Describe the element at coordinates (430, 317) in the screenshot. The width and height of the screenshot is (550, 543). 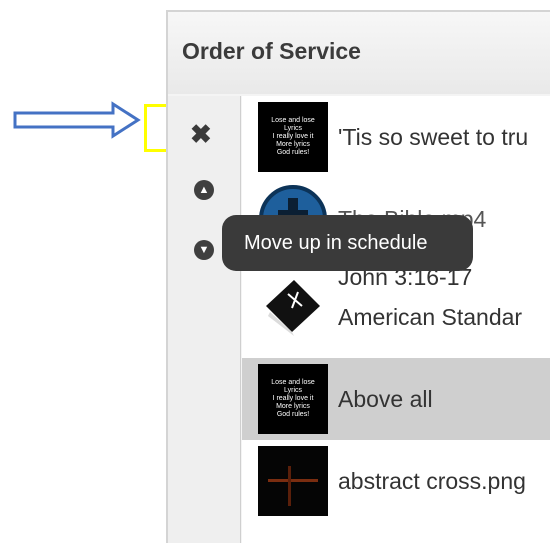
I see `item-sublabel: American Standar` at that location.